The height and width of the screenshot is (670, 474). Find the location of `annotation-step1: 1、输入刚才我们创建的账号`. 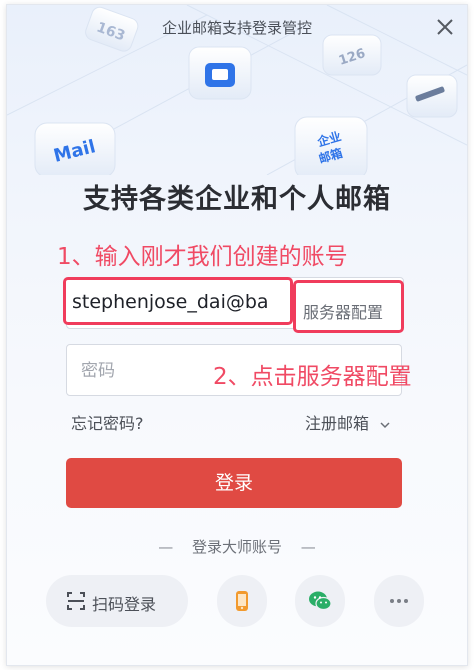

annotation-step1: 1、输入刚才我们创建的账号 is located at coordinates (202, 257).